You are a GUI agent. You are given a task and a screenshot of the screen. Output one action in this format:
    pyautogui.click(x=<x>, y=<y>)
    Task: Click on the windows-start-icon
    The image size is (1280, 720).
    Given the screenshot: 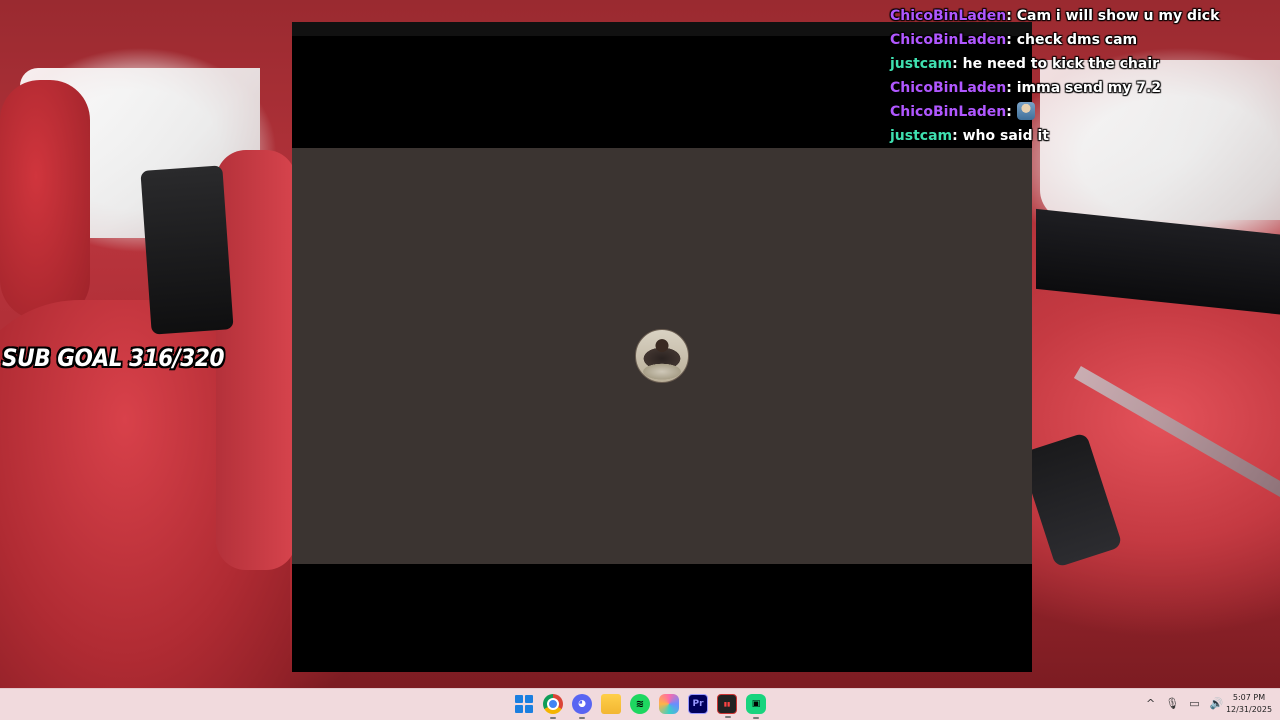 What is the action you would take?
    pyautogui.click(x=524, y=704)
    